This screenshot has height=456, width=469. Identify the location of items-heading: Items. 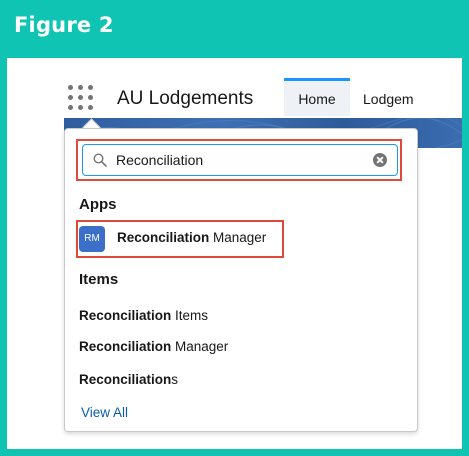
(99, 279).